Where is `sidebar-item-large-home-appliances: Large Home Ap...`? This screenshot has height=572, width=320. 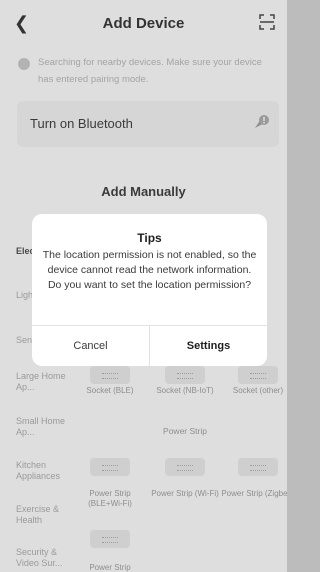
sidebar-item-large-home-appliances: Large Home Ap... is located at coordinates (46, 382).